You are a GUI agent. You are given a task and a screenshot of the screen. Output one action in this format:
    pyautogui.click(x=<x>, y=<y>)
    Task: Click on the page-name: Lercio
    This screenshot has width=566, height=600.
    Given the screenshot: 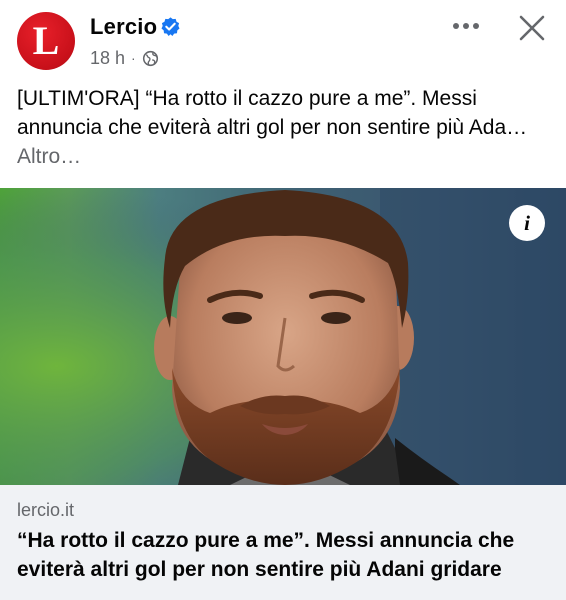 What is the action you would take?
    pyautogui.click(x=123, y=27)
    